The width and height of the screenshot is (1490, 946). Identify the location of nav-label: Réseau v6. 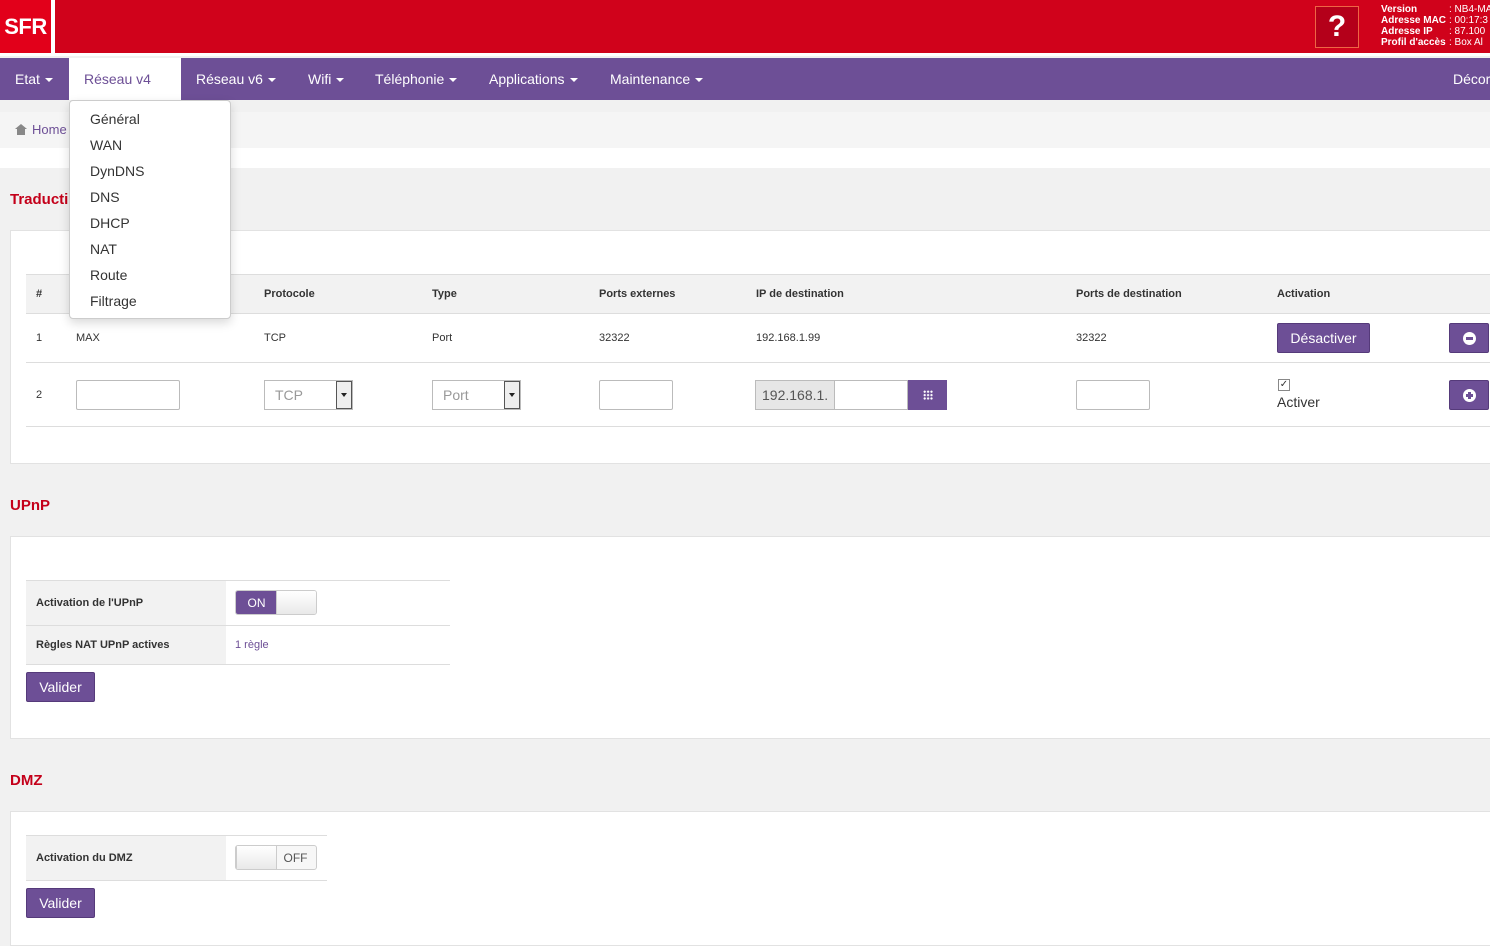
(229, 79).